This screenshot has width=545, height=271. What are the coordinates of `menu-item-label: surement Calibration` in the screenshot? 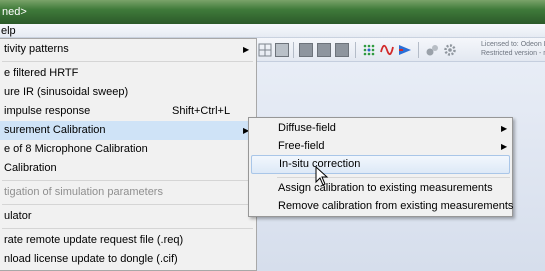 It's located at (55, 130).